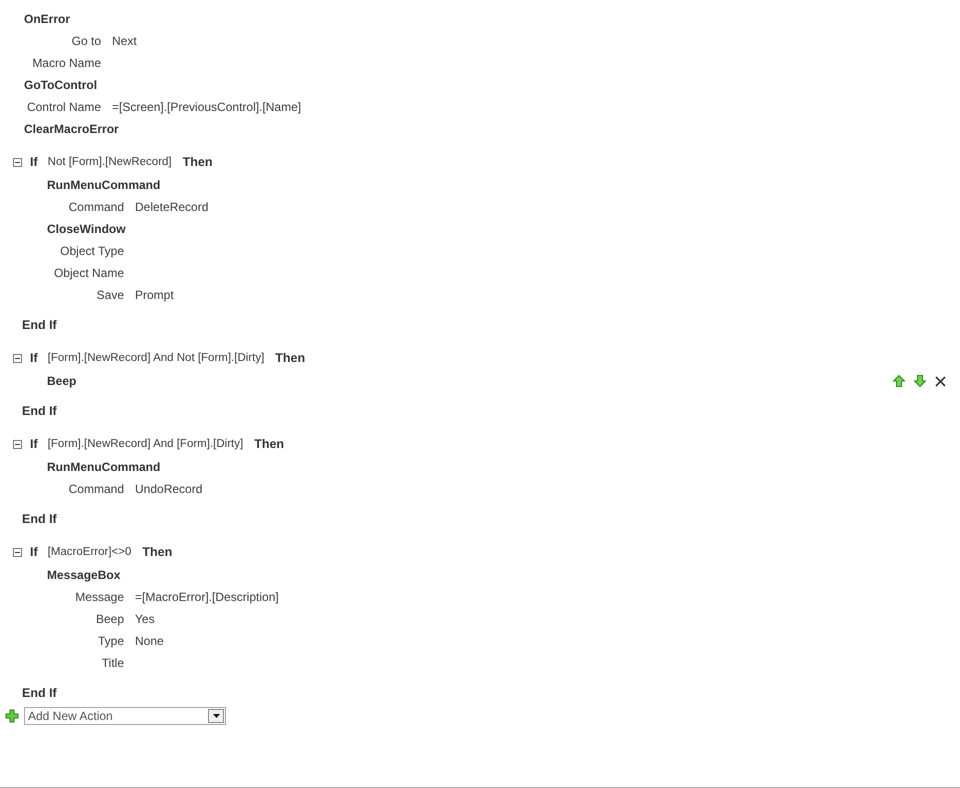 Image resolution: width=960 pixels, height=788 pixels. I want to click on add-action-dropdown: Add New Action, so click(125, 716).